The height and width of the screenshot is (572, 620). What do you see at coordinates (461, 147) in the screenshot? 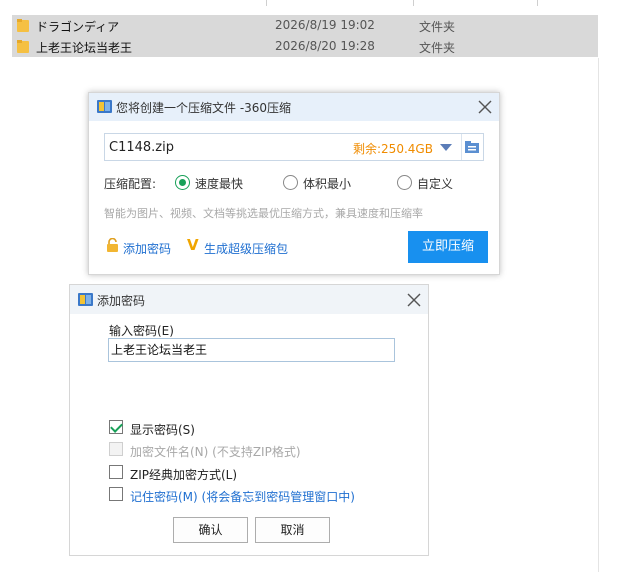
I see `divider` at bounding box center [461, 147].